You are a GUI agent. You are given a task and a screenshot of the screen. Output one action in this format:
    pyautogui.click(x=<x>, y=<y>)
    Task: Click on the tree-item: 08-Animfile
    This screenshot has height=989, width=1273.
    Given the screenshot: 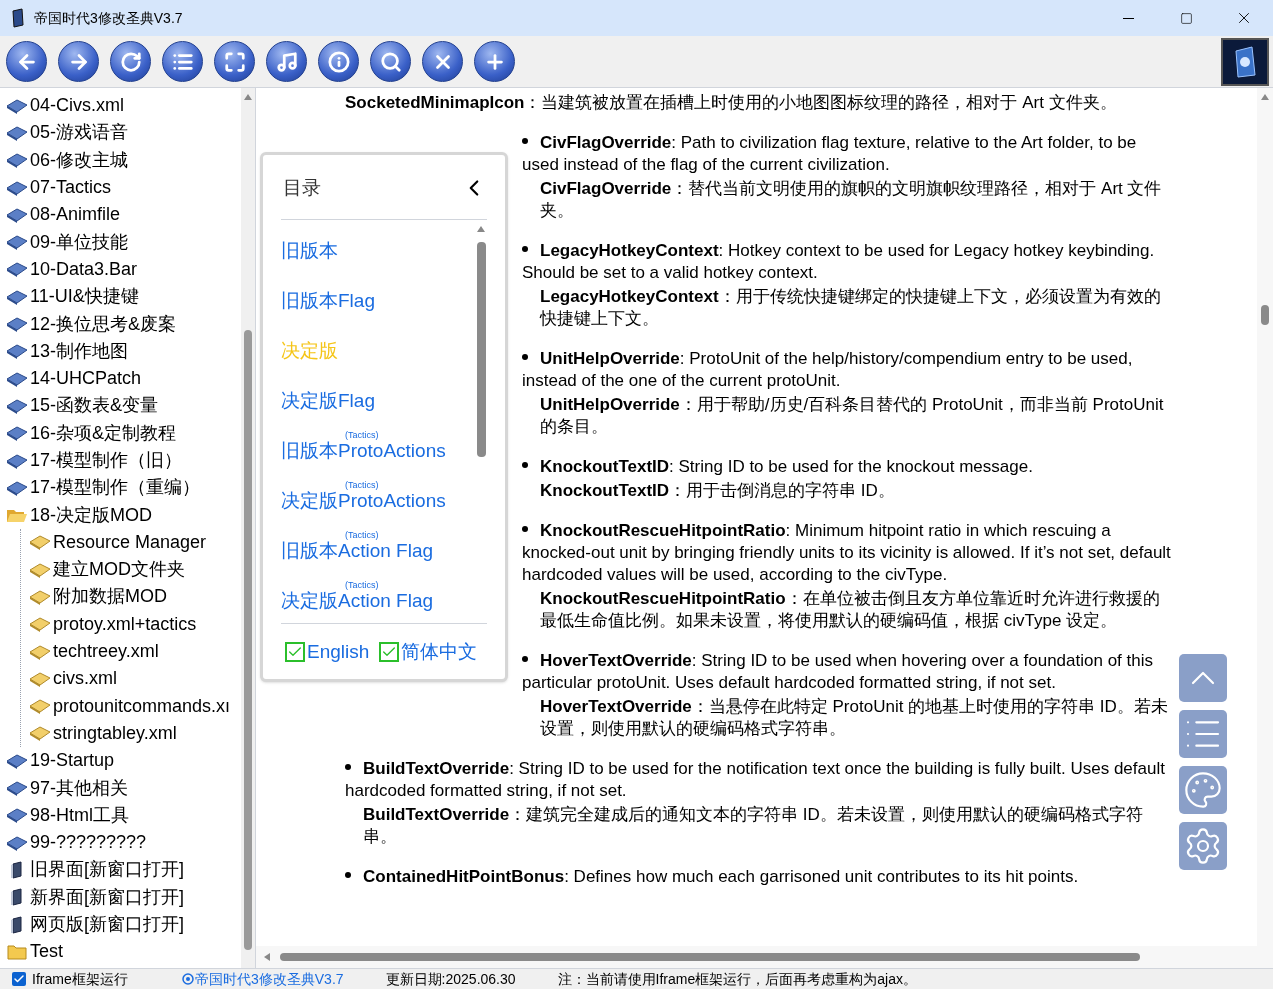 What is the action you would take?
    pyautogui.click(x=75, y=215)
    